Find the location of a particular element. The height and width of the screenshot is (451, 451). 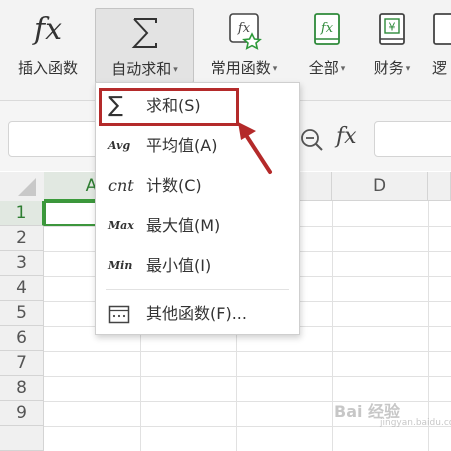

autosum-button: 自动求和 ▾ is located at coordinates (144, 45).